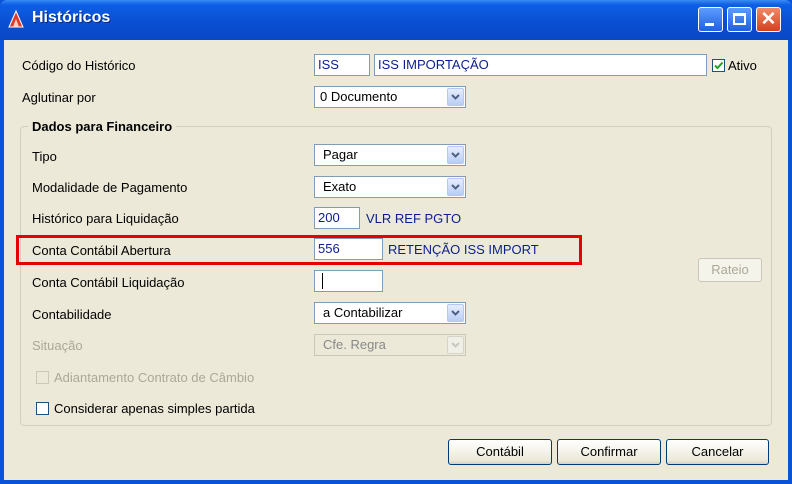 This screenshot has width=792, height=484. I want to click on considerar-checkbox, so click(42, 408).